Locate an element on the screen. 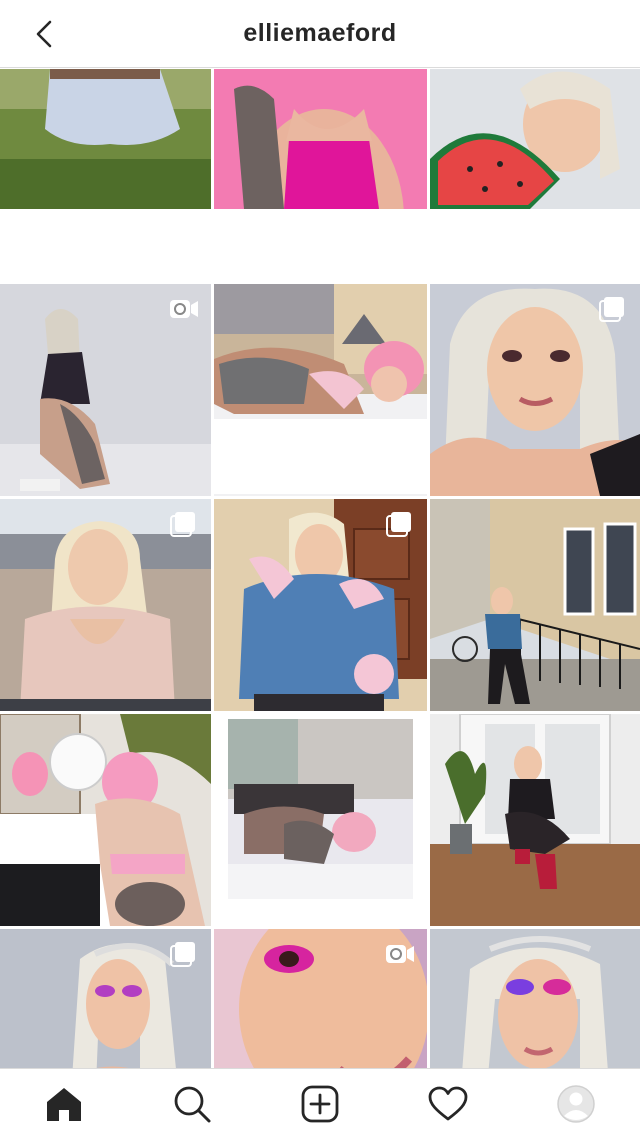  profile-username-title: elliemaeford is located at coordinates (320, 33).